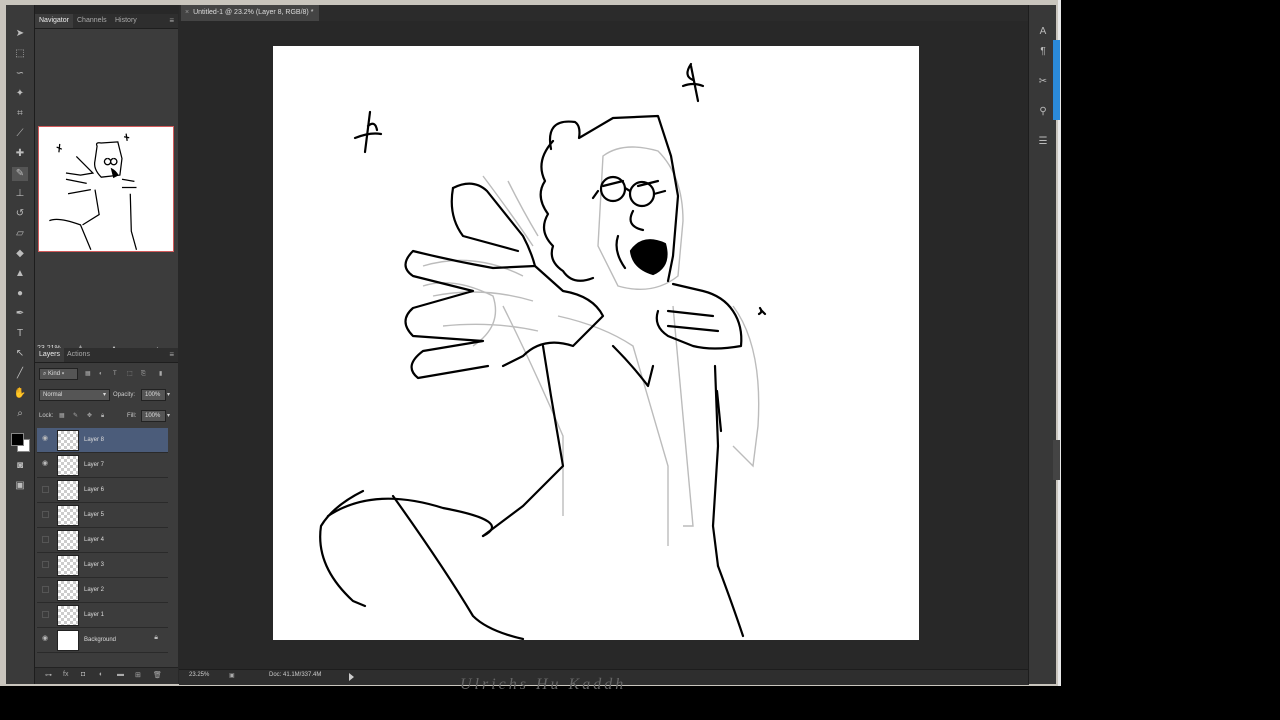 The width and height of the screenshot is (1280, 720). Describe the element at coordinates (74, 395) in the screenshot. I see `blend-mode-select: Normal ▾` at that location.